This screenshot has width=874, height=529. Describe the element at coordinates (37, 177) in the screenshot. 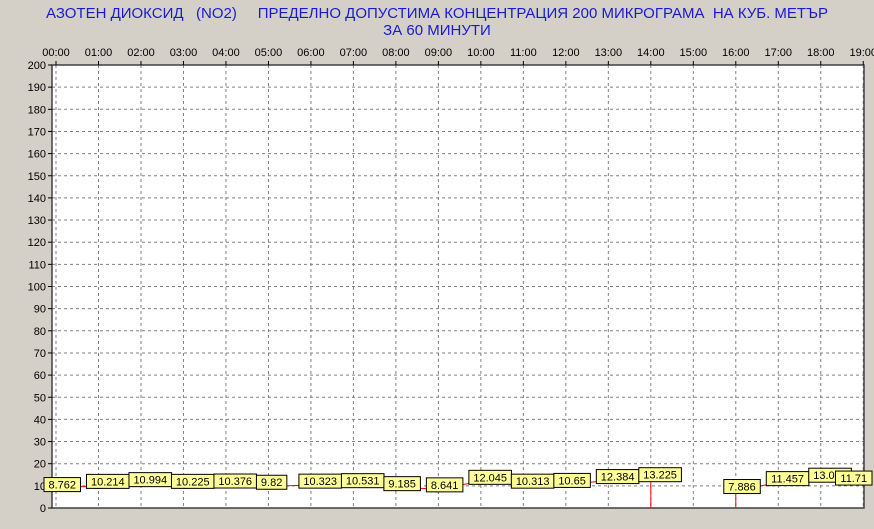

I see `y-tick-label: 150` at that location.